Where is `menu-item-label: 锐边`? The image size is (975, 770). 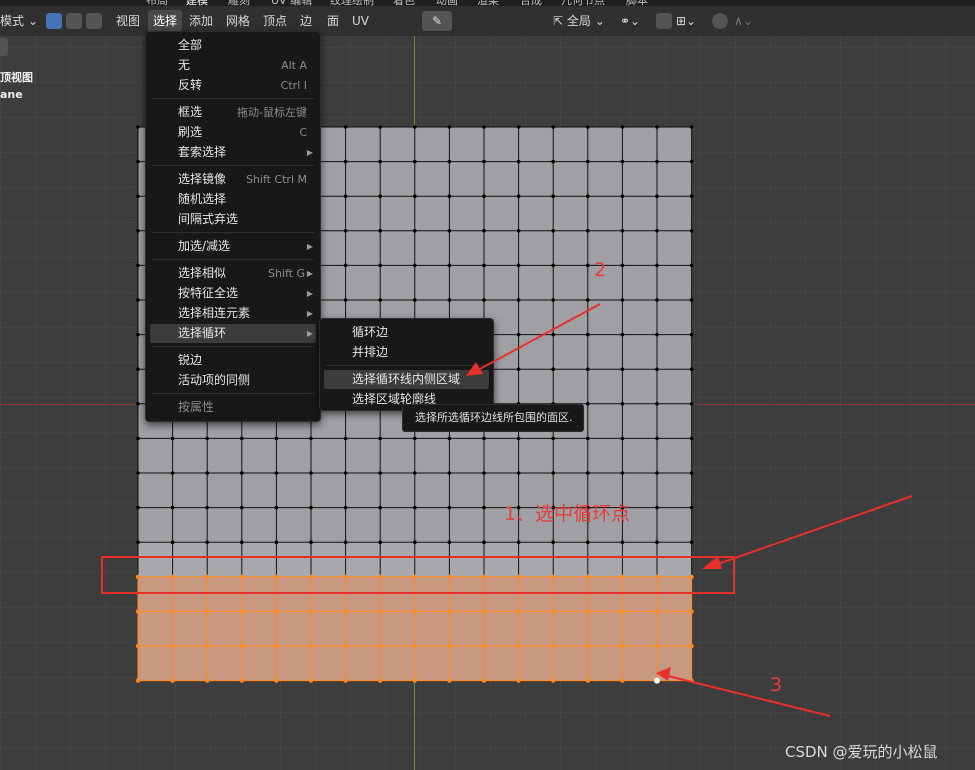
menu-item-label: 锐边 is located at coordinates (190, 360).